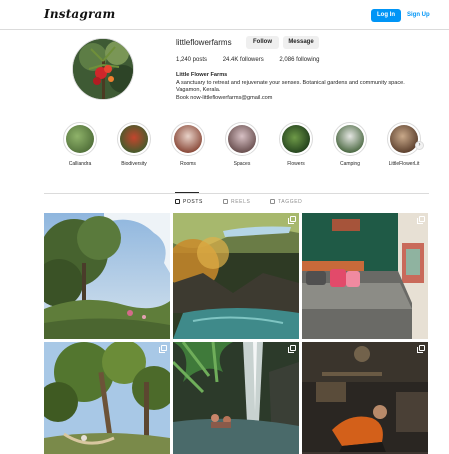 This screenshot has width=449, height=454. I want to click on highlight-label: Rooms, so click(188, 164).